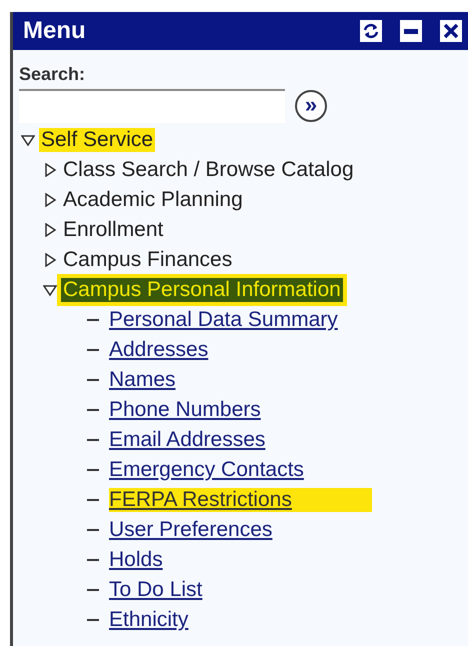  What do you see at coordinates (187, 440) in the screenshot?
I see `menu-link: Email Addresses` at bounding box center [187, 440].